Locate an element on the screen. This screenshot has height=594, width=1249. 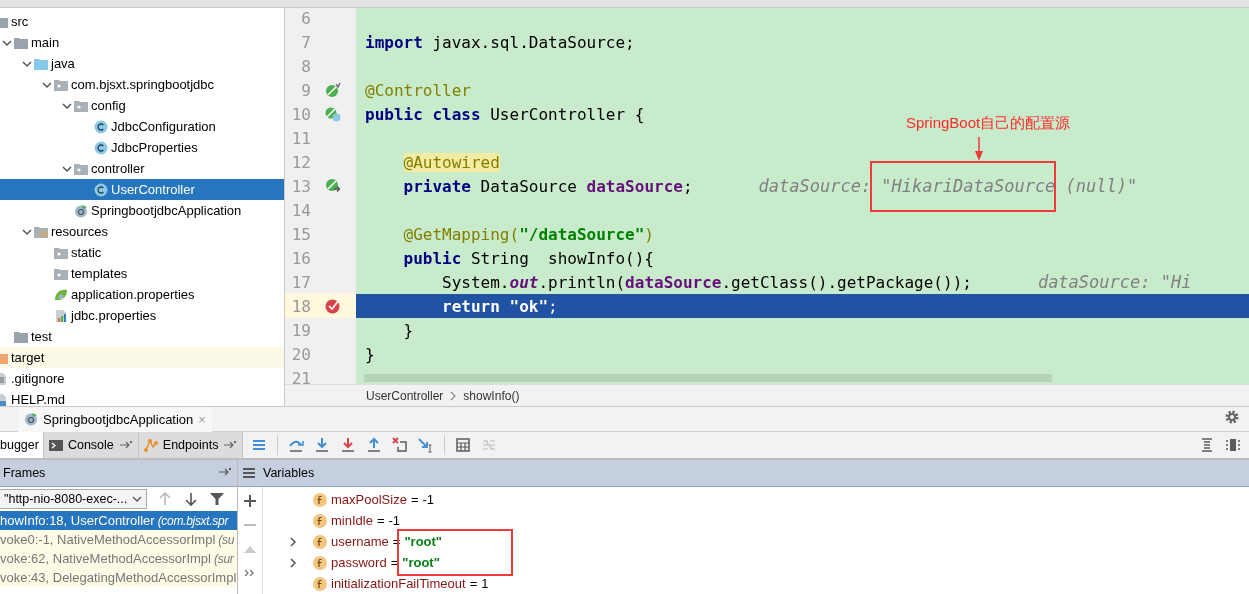
line-number: 6 is located at coordinates (305, 18).